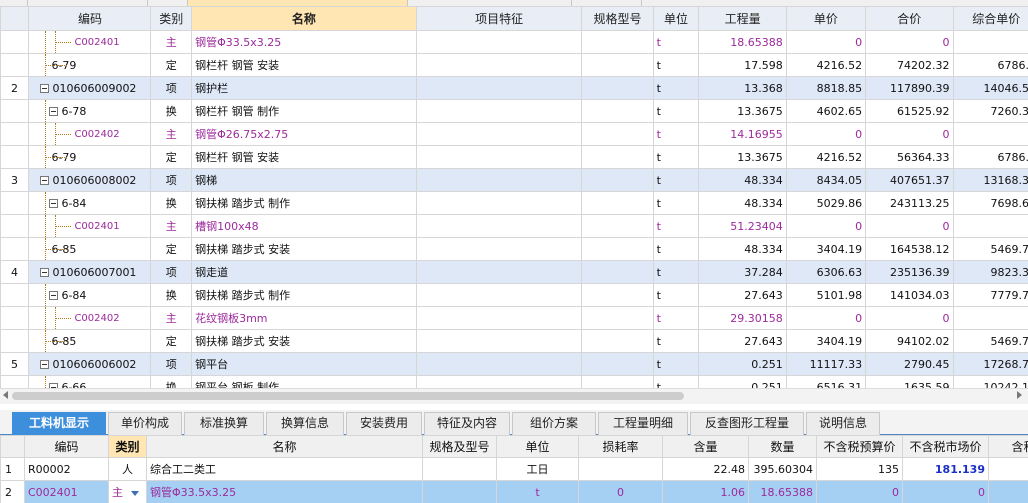 Image resolution: width=1028 pixels, height=503 pixels. I want to click on code-cell: 6-79, so click(90, 65).